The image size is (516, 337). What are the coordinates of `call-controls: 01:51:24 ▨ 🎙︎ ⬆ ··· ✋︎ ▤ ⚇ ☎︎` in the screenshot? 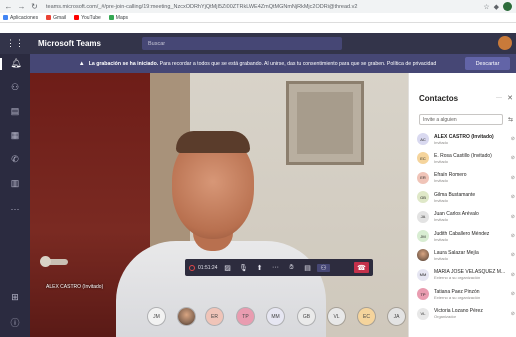 It's located at (279, 267).